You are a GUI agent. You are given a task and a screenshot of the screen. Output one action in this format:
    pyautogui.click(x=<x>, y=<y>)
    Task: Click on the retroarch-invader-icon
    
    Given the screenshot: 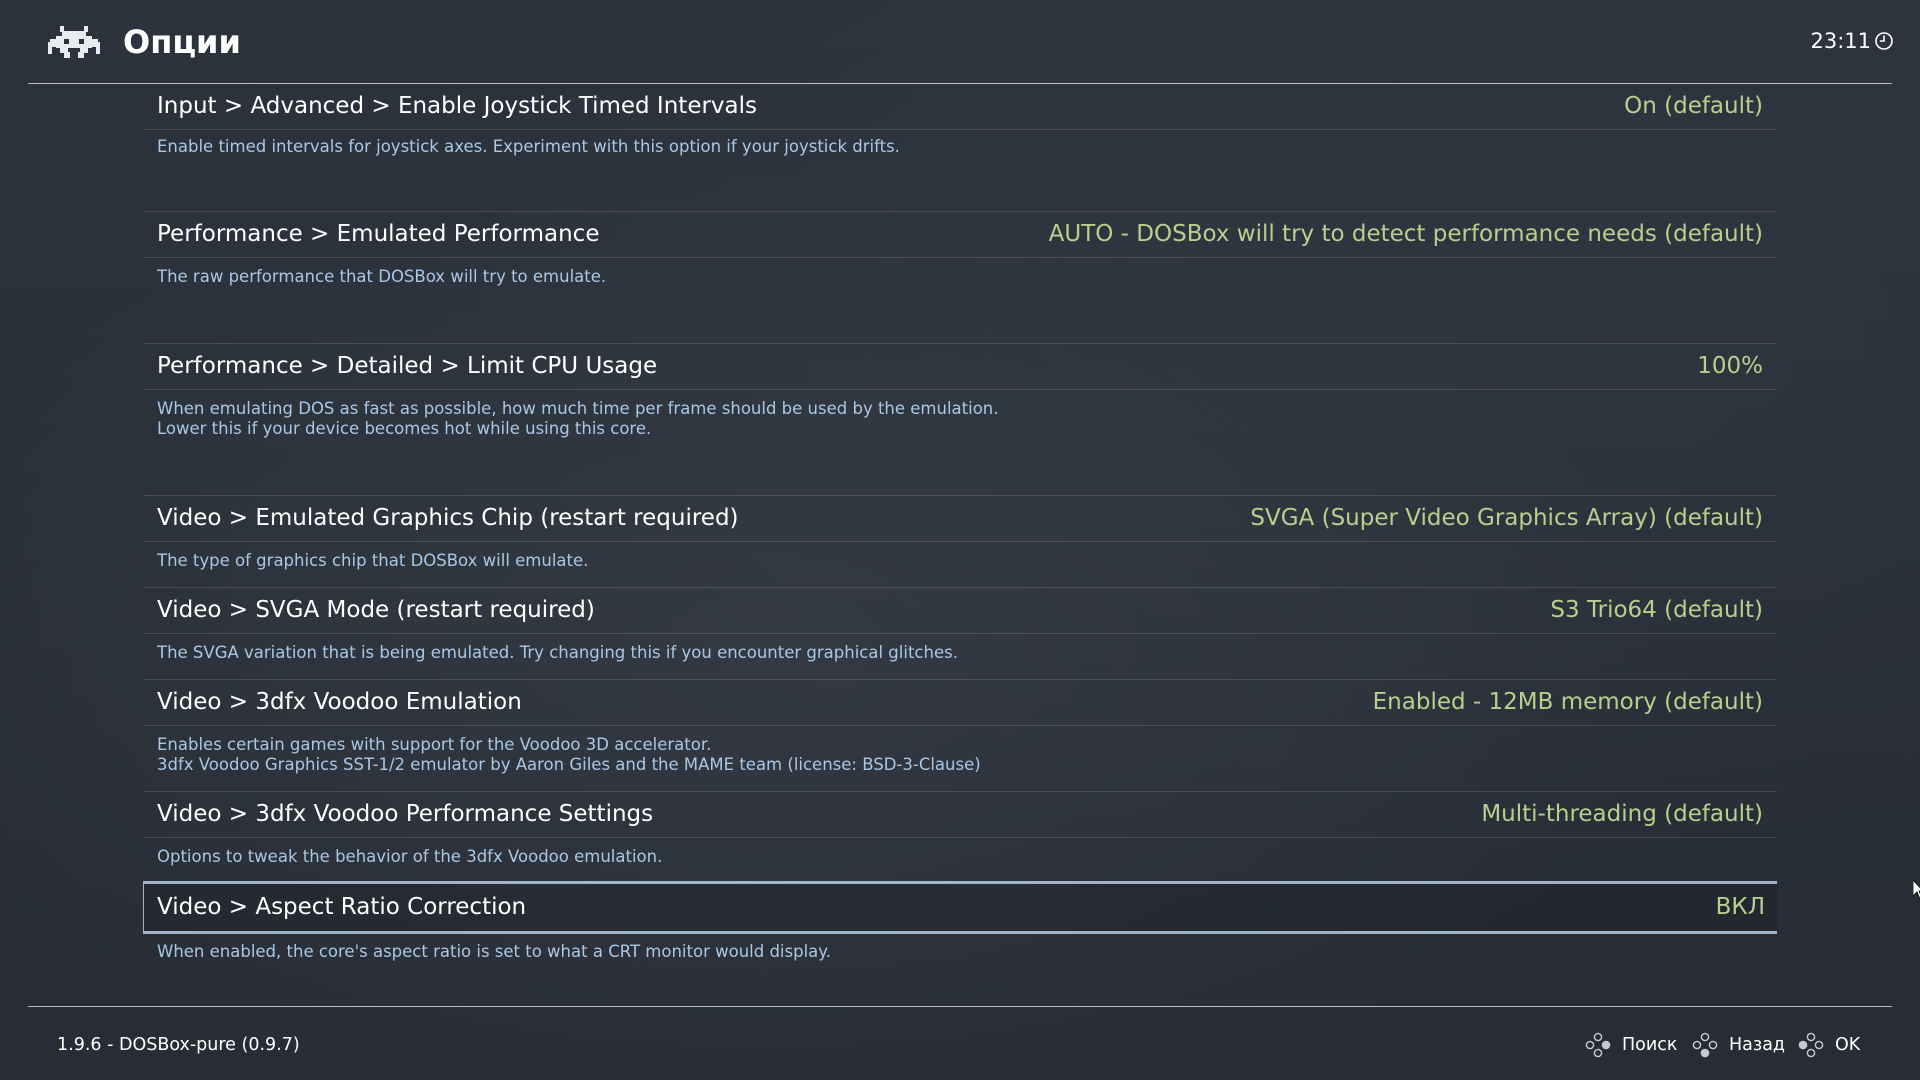 What is the action you would take?
    pyautogui.click(x=74, y=42)
    